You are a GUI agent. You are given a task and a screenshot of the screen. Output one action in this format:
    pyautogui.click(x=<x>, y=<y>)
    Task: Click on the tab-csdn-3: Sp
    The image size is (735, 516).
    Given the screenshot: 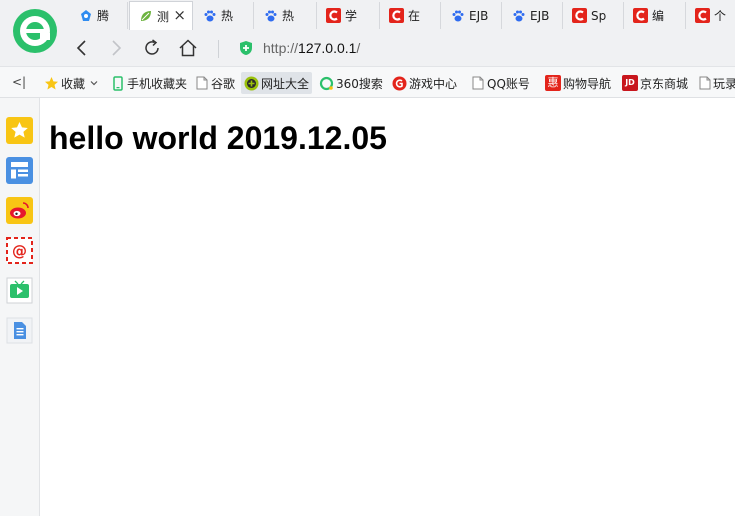 What is the action you would take?
    pyautogui.click(x=594, y=15)
    